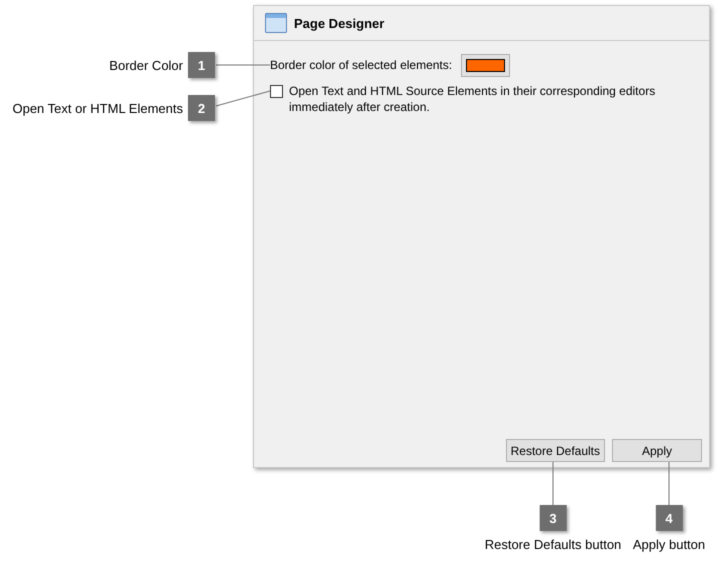 This screenshot has width=722, height=568. I want to click on number-badge: 4, so click(669, 518).